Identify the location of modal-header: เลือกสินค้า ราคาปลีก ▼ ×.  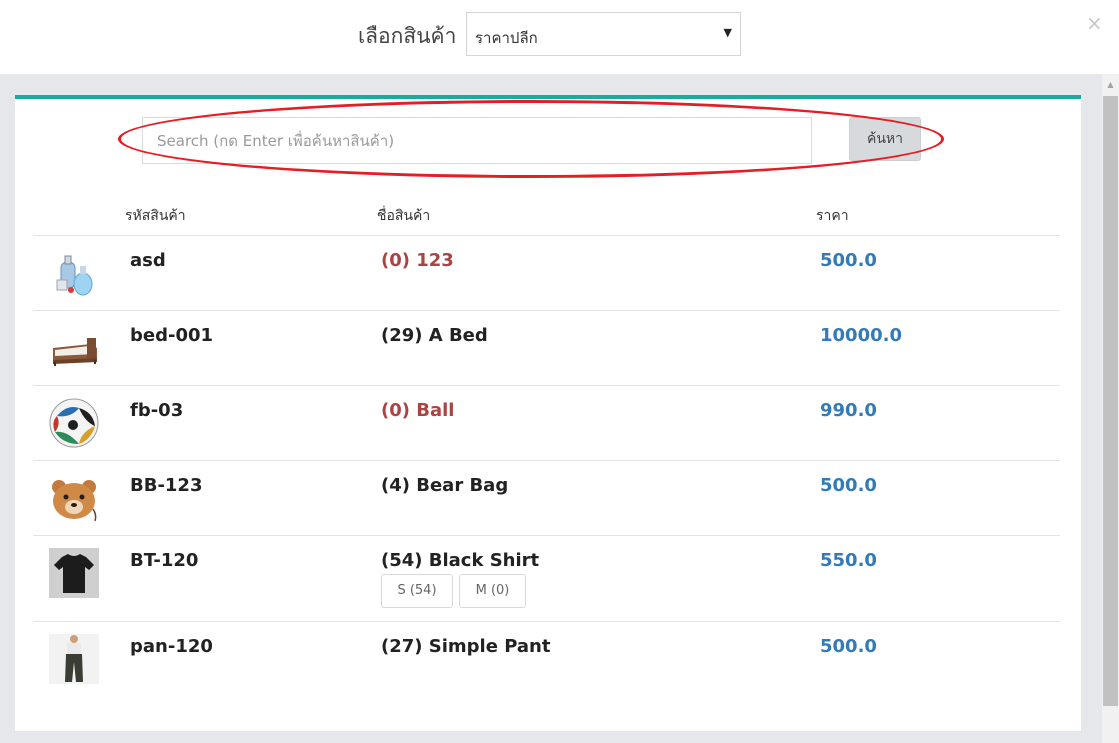
(559, 37).